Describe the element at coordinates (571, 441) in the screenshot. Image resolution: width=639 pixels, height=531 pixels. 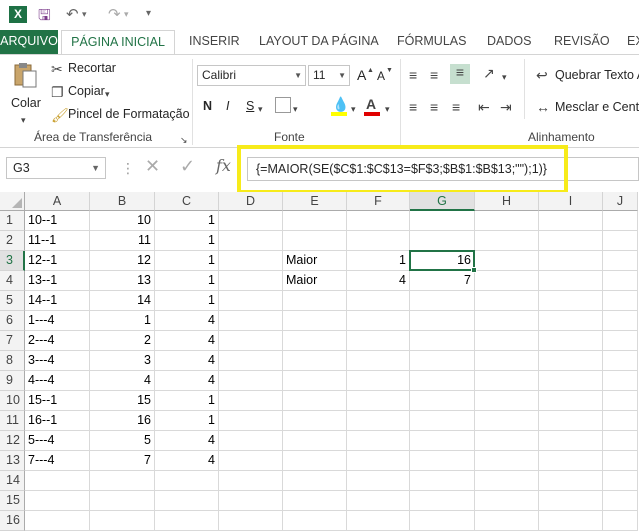
I see `cell-i12` at that location.